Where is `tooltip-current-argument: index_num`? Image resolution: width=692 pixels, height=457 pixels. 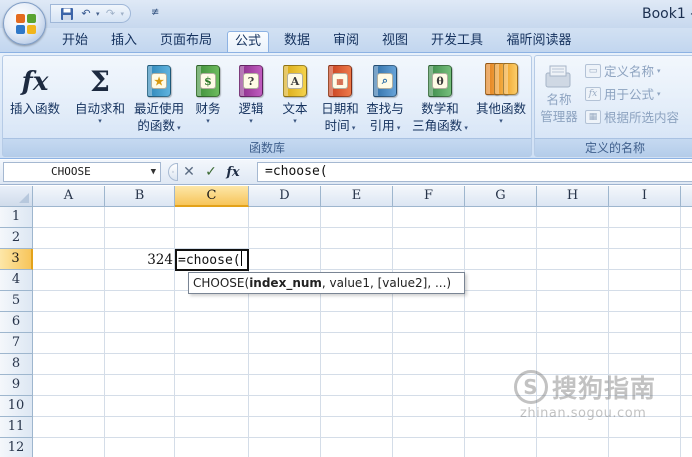 tooltip-current-argument: index_num is located at coordinates (285, 283).